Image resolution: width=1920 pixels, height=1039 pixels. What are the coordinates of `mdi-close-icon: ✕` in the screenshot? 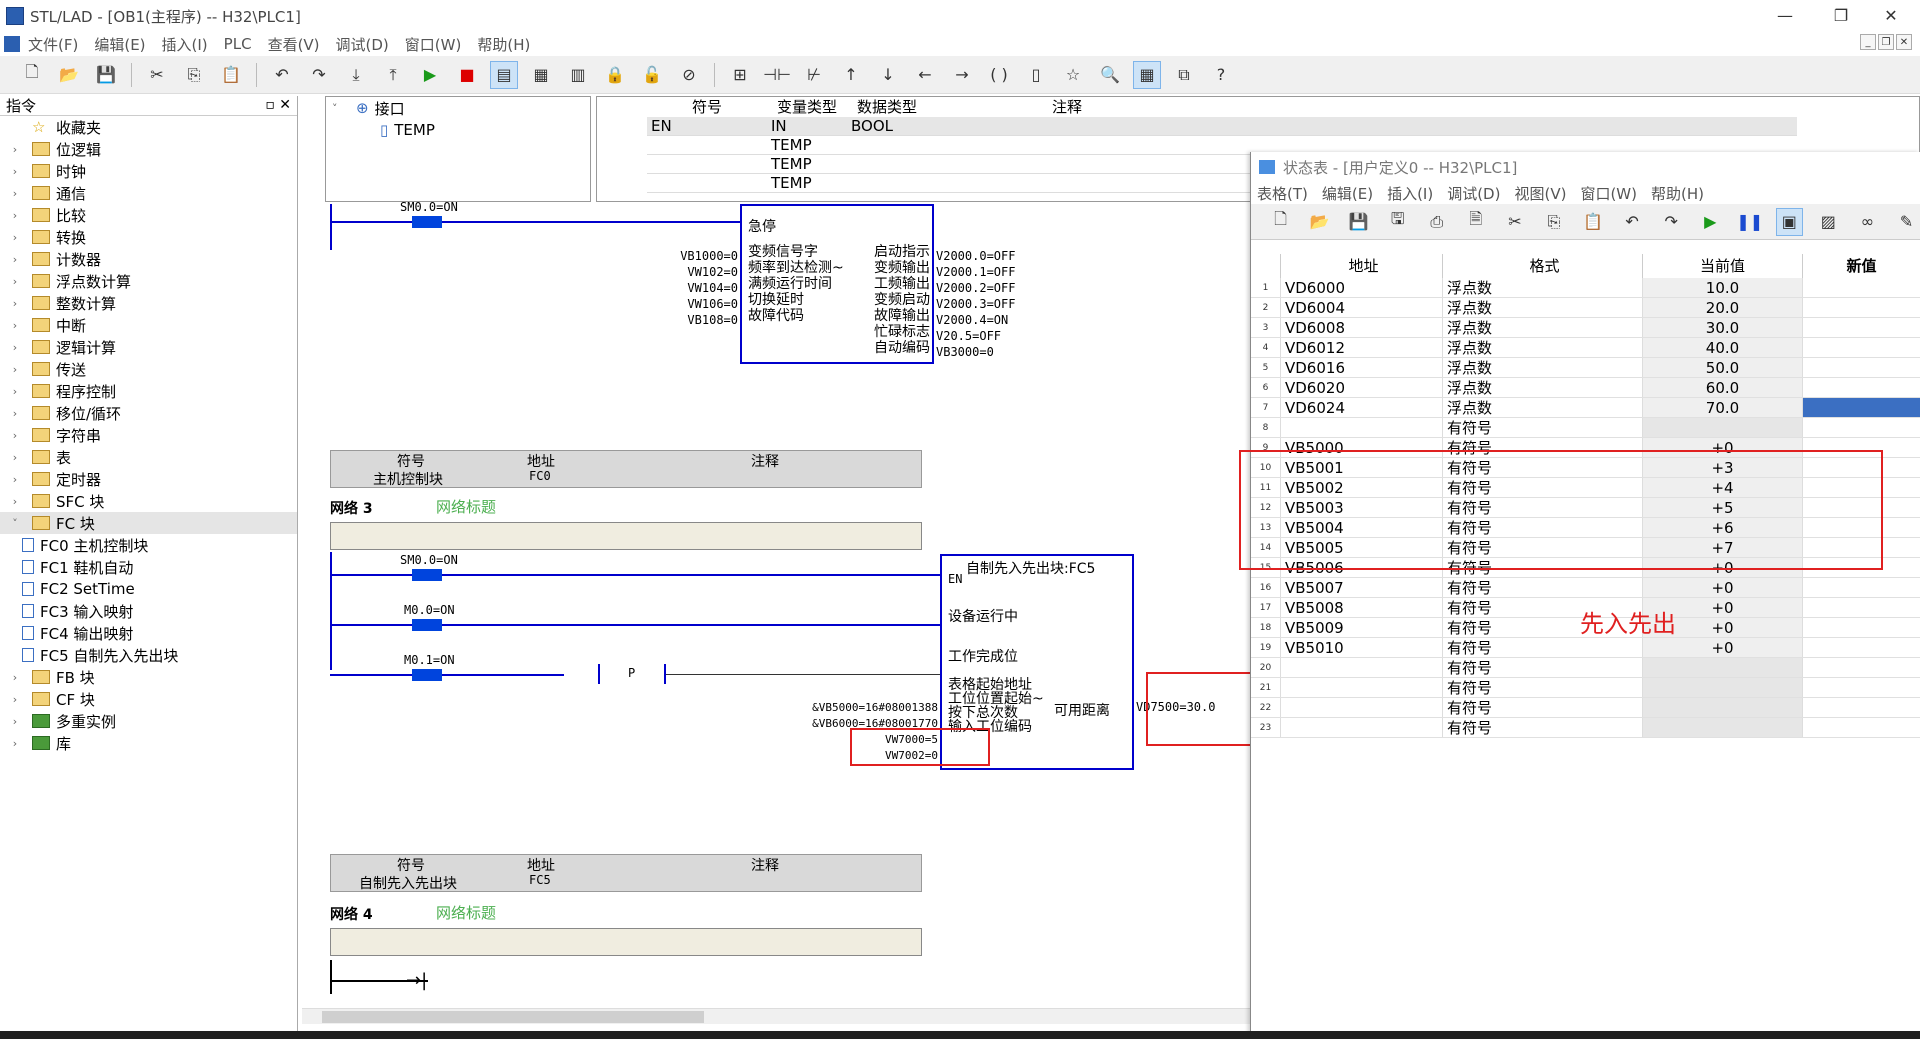 It's located at (1904, 42).